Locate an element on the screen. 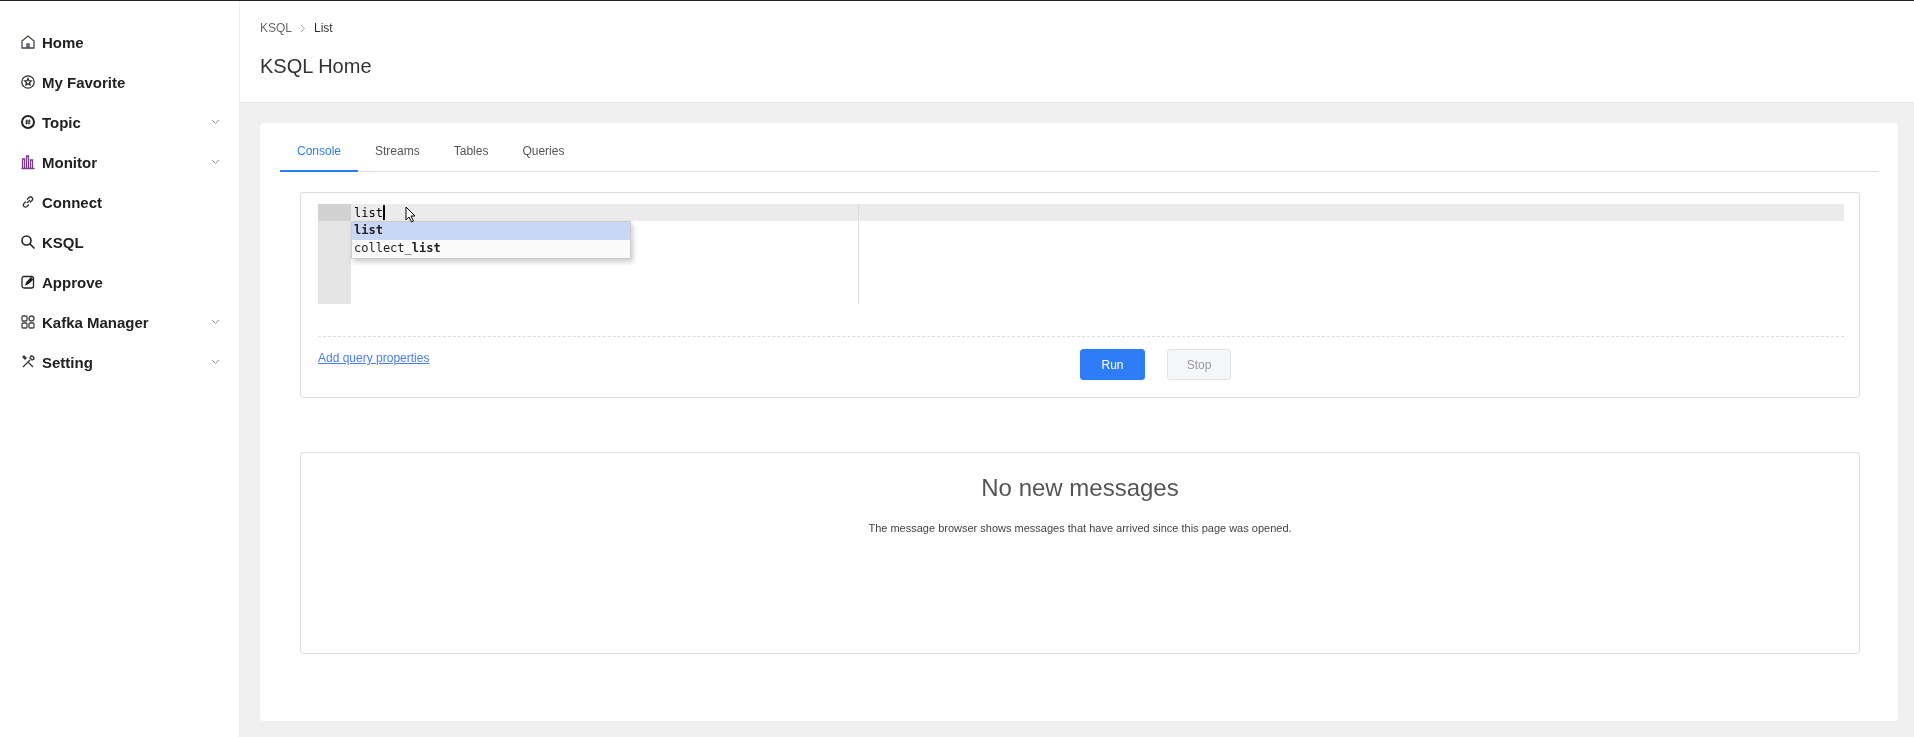  sidebar-item: KSQL is located at coordinates (119, 242).